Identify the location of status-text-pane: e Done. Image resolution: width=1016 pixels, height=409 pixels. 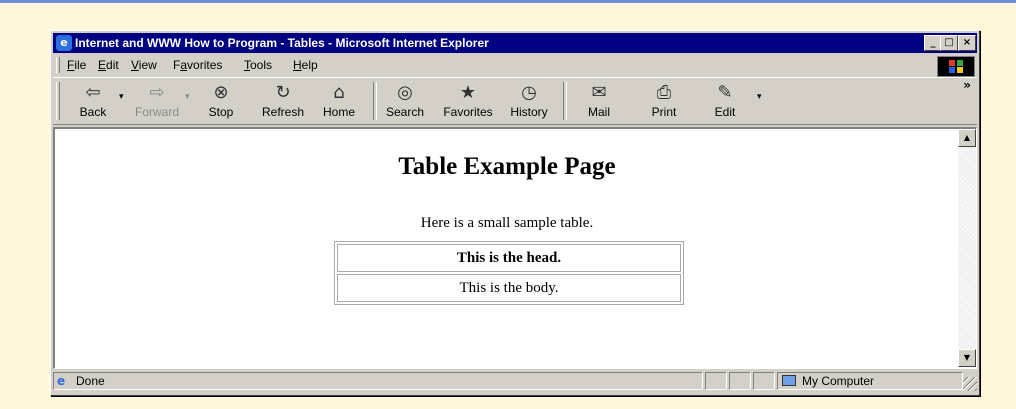
(378, 381).